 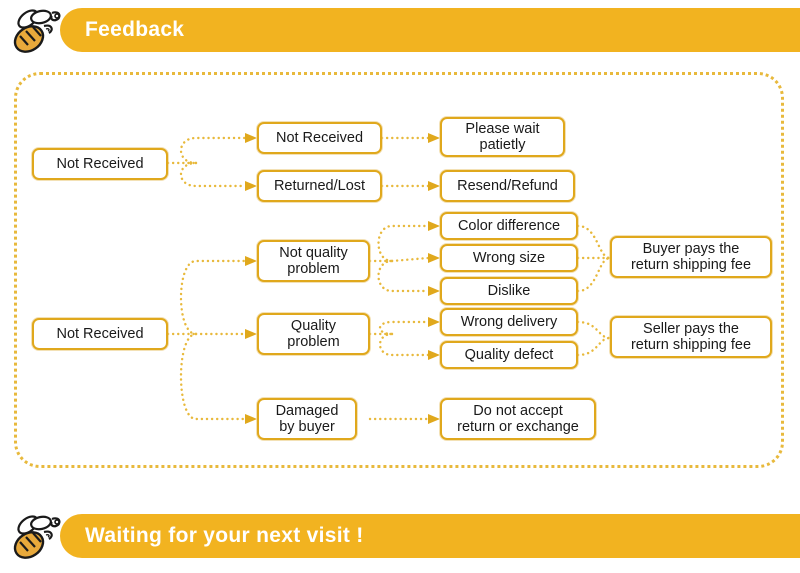 I want to click on node-wrong-size: Wrong size, so click(x=509, y=258).